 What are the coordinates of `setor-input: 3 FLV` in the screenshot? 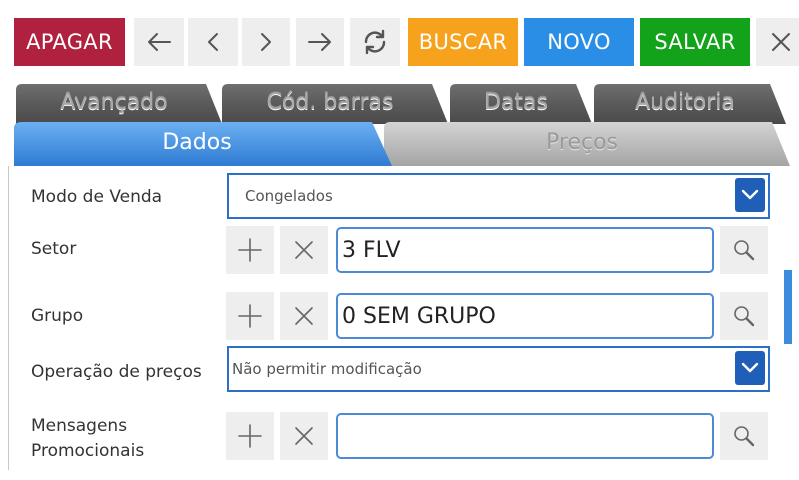 It's located at (525, 250).